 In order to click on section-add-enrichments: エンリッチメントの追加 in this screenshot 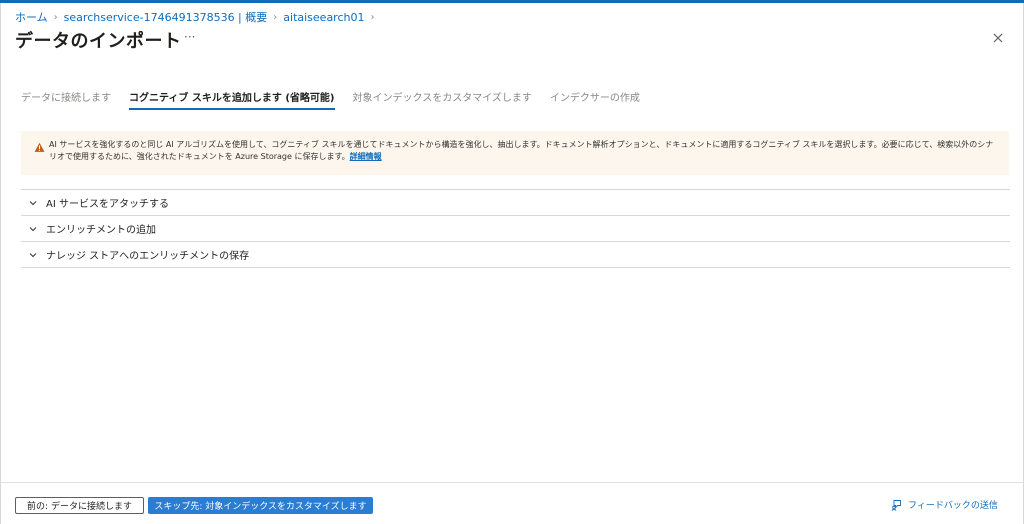, I will do `click(515, 228)`.